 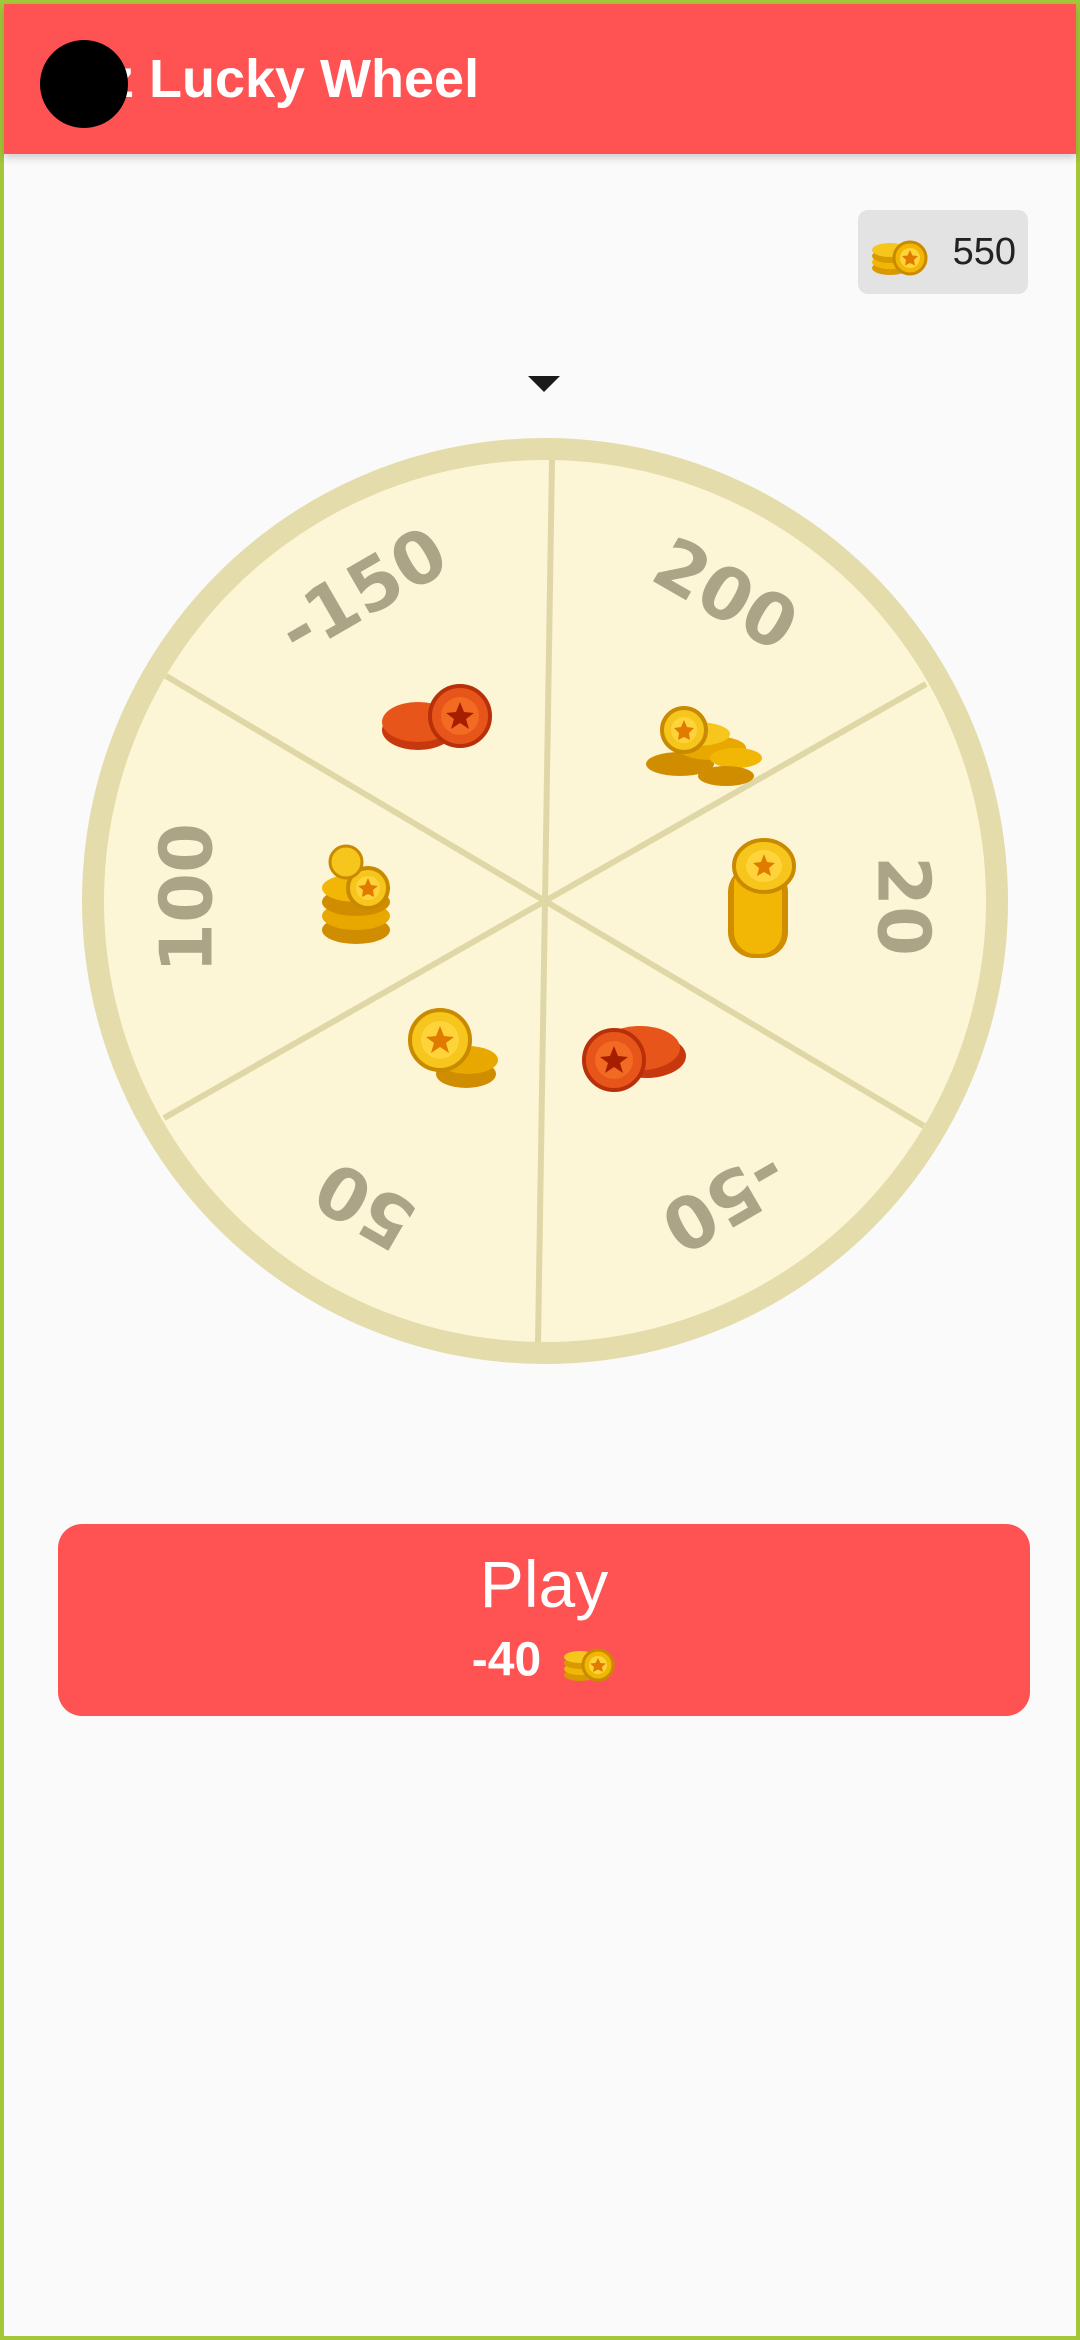 I want to click on play-label: Play, so click(x=544, y=1584).